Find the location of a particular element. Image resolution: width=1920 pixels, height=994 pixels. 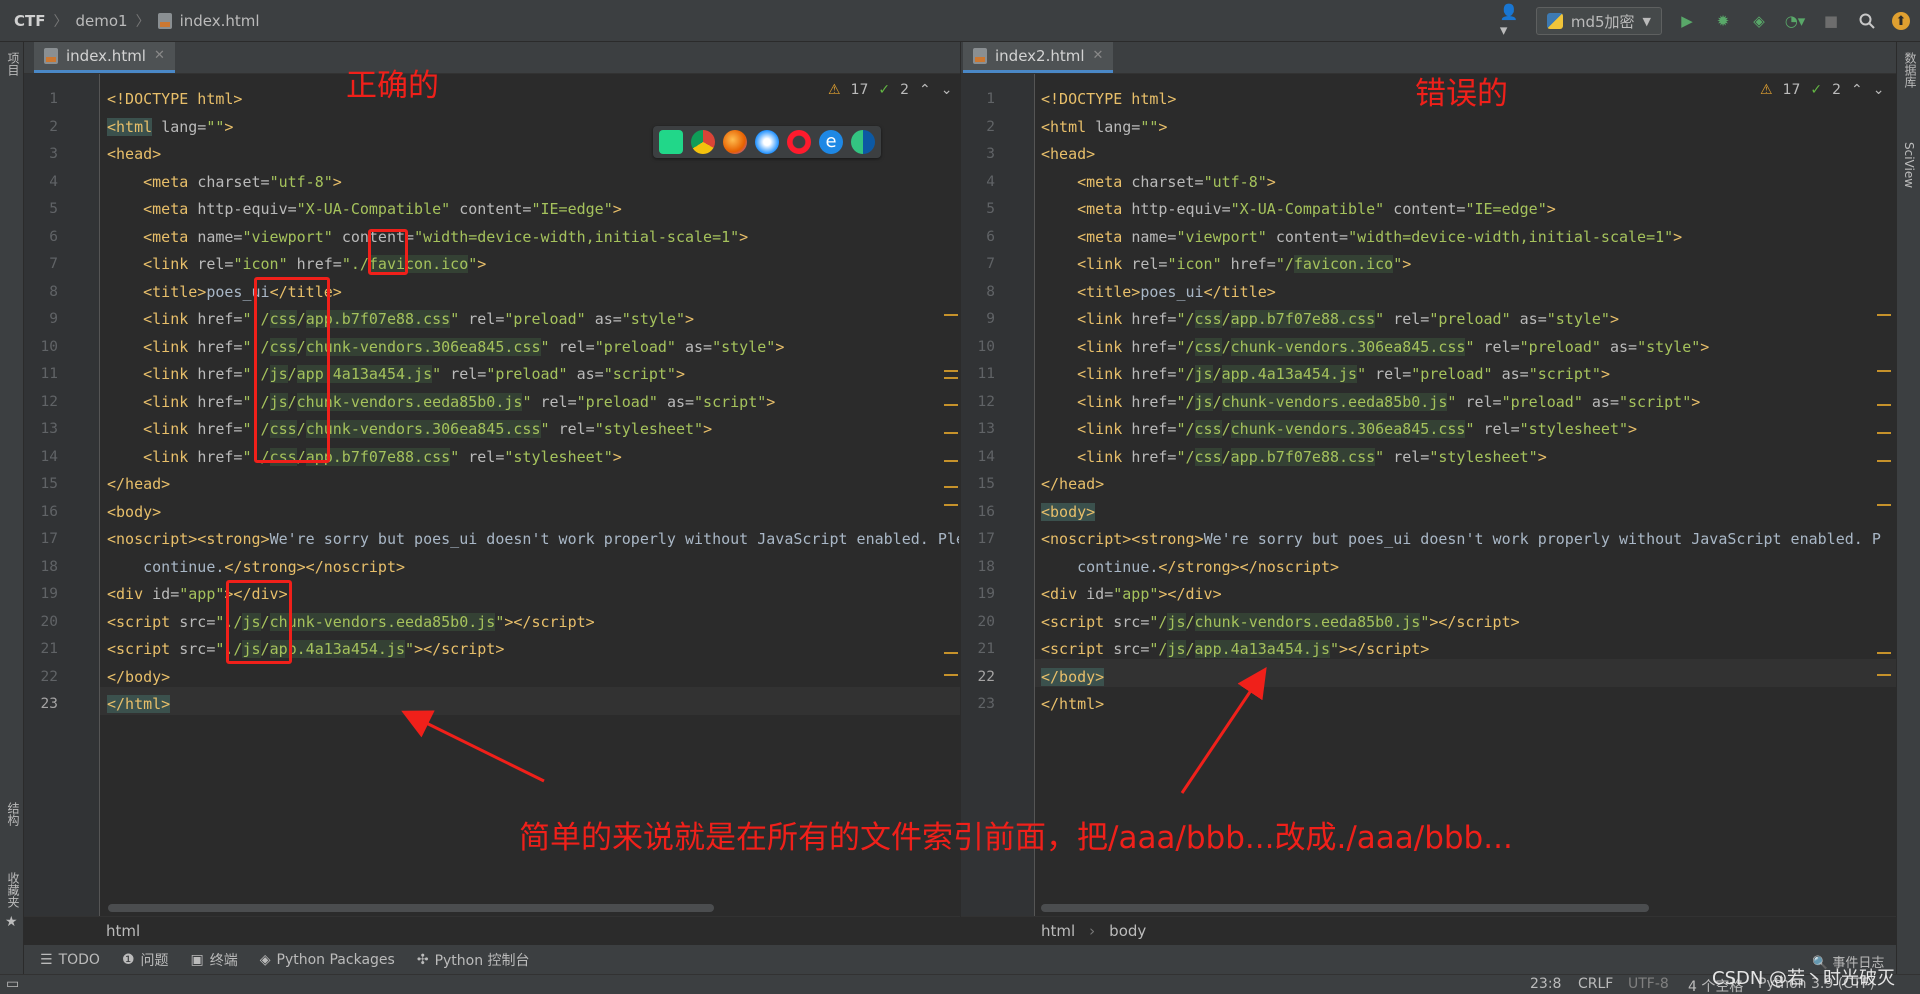

editor-tab-index2: index2.html ✕ is located at coordinates (1038, 57).